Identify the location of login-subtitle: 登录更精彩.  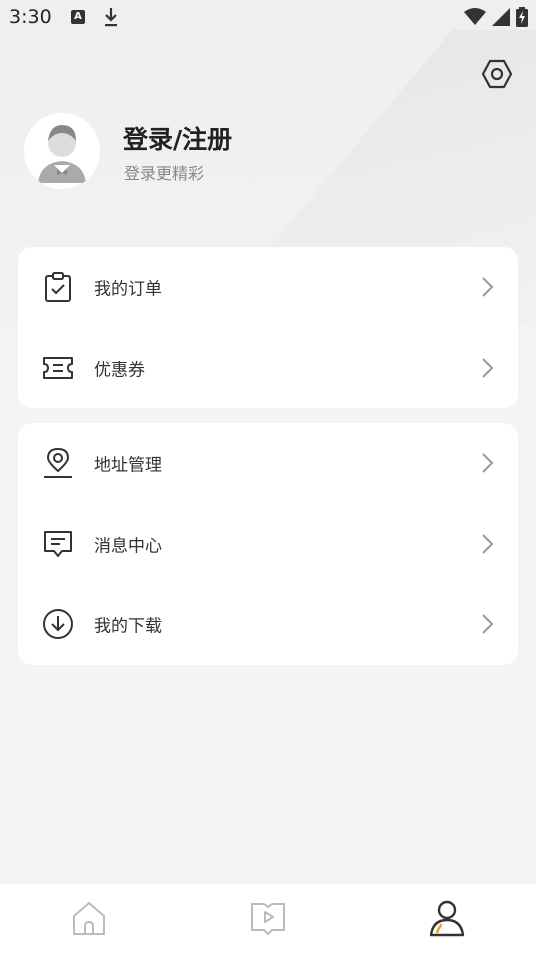
(164, 173).